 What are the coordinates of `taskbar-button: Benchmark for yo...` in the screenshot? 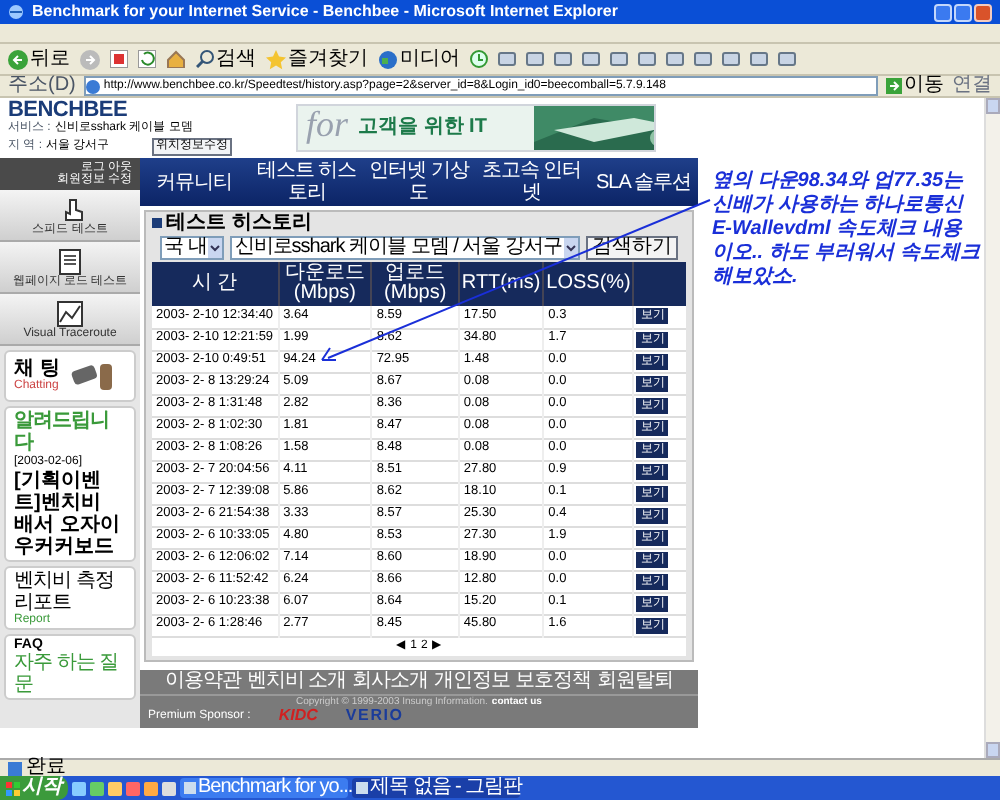 It's located at (264, 788).